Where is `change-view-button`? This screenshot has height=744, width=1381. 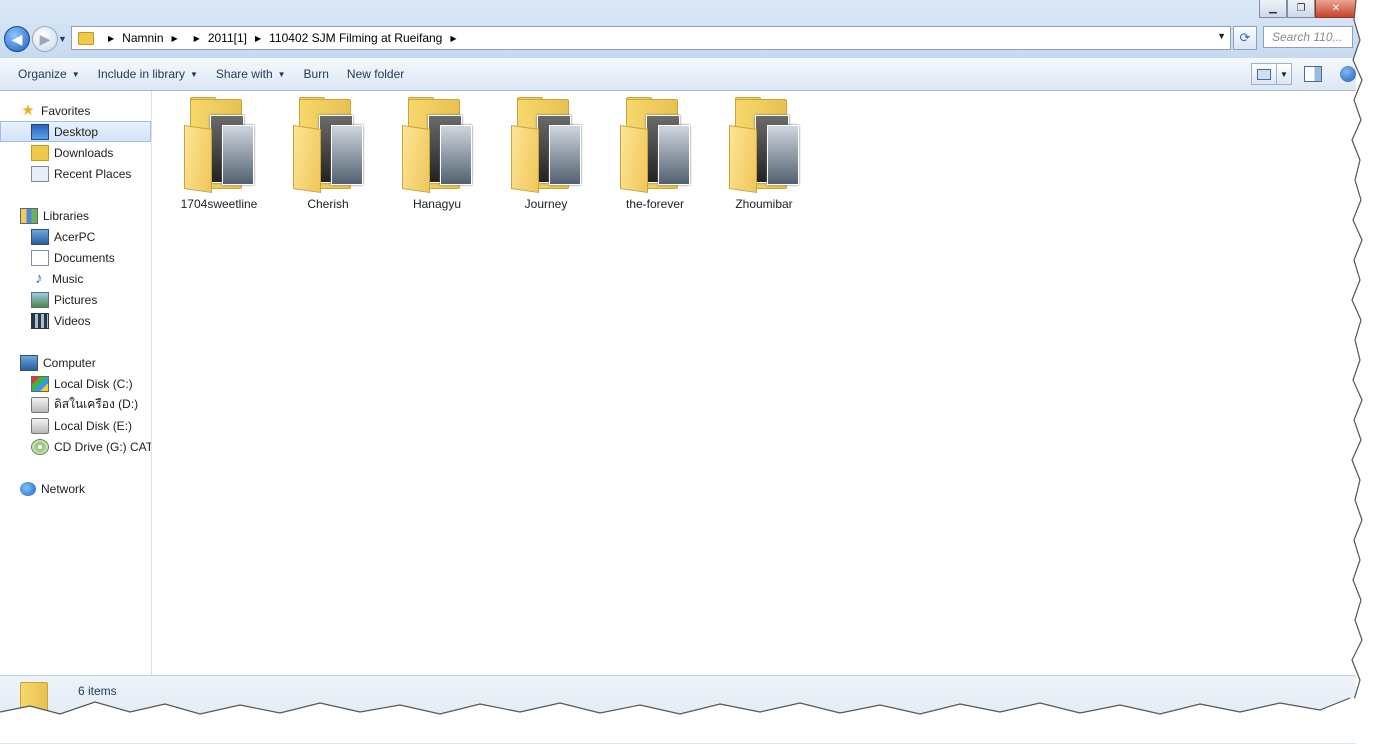
change-view-button is located at coordinates (1264, 74).